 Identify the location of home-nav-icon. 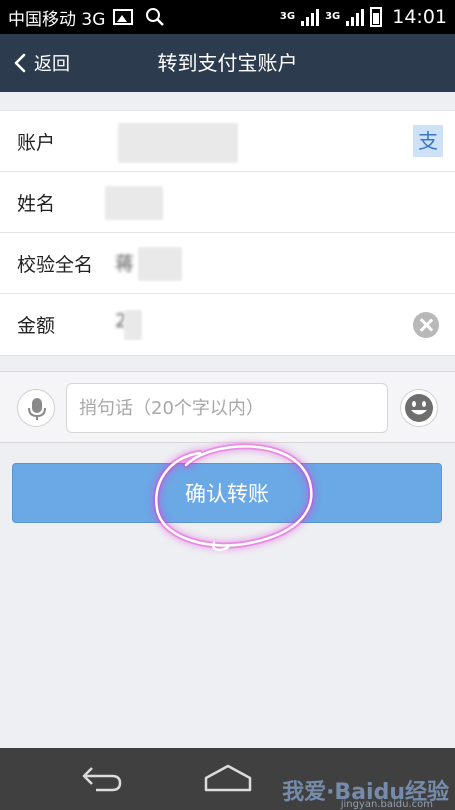
(228, 778).